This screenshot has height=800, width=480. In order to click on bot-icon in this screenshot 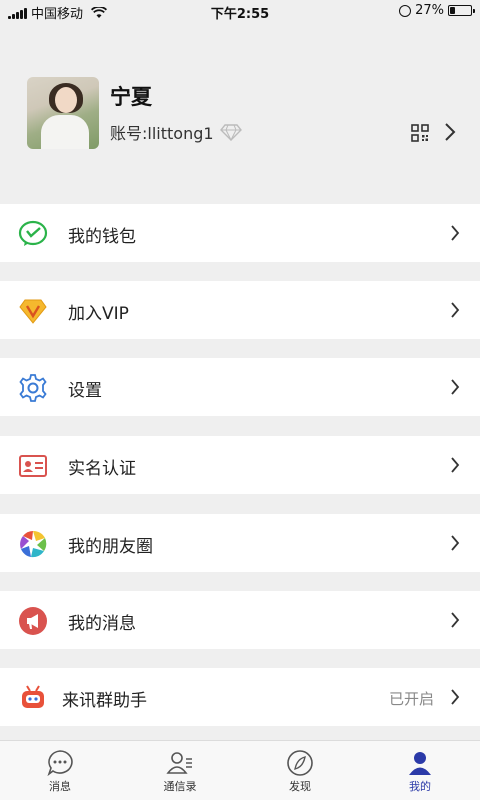, I will do `click(33, 696)`.